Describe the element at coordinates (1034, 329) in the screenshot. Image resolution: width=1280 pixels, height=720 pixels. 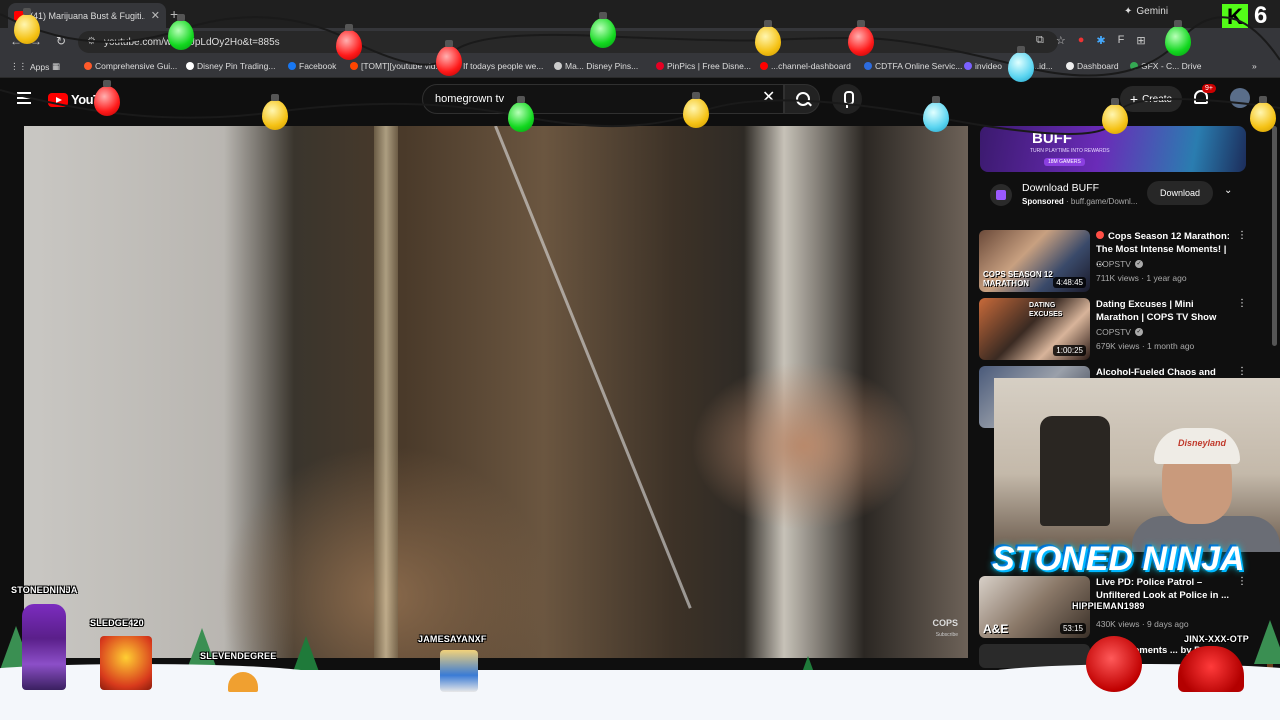
I see `video-thumbnail: DATING EXCUSES 1:00:25` at that location.